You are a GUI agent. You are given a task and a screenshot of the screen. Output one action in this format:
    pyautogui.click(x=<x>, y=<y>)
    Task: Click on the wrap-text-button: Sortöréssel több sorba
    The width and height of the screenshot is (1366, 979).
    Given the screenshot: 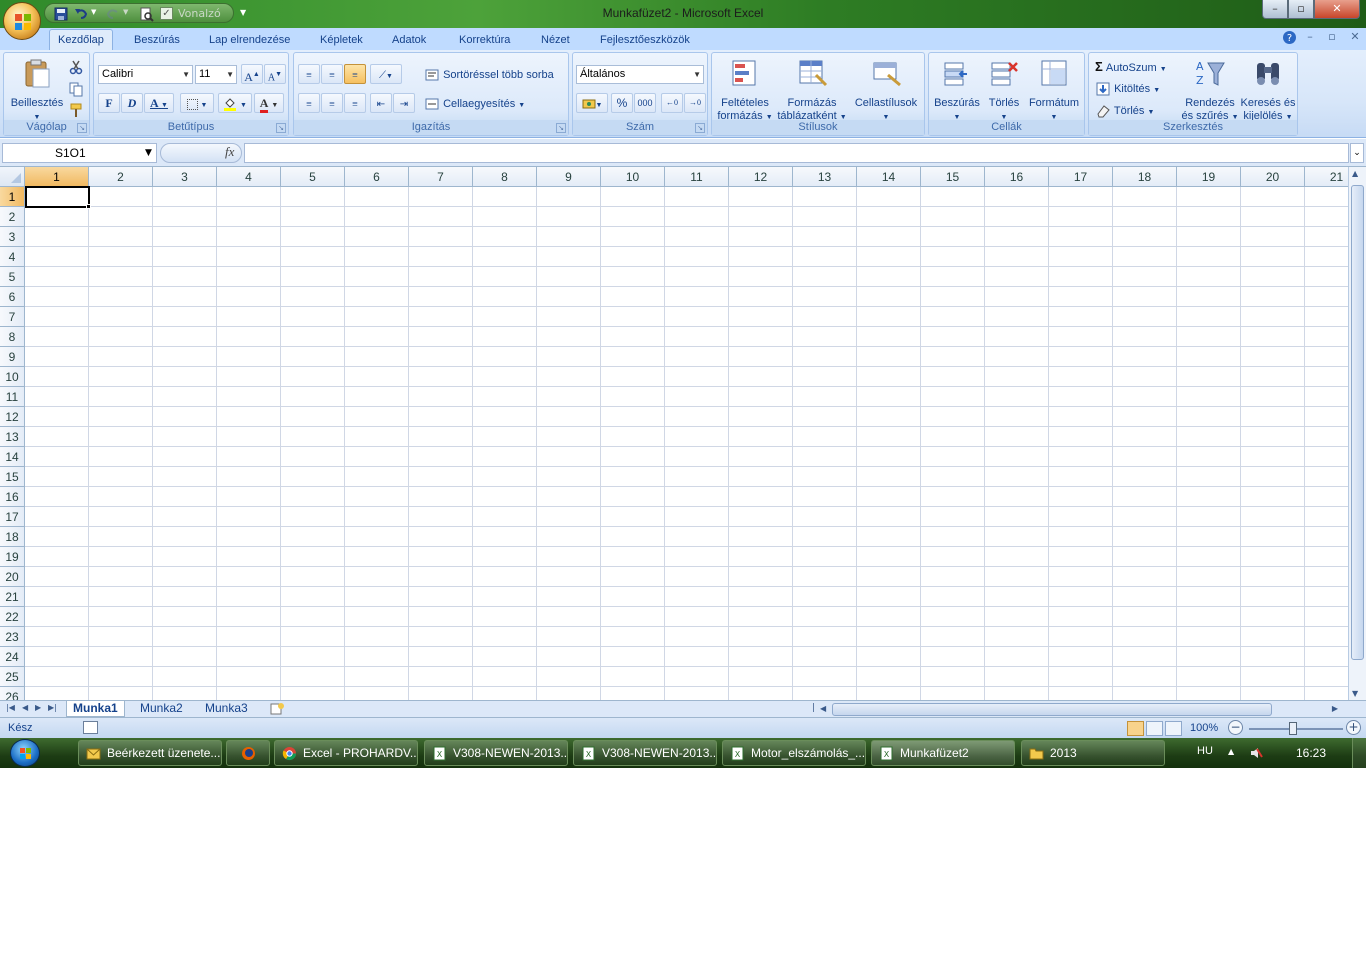 What is the action you would take?
    pyautogui.click(x=489, y=75)
    